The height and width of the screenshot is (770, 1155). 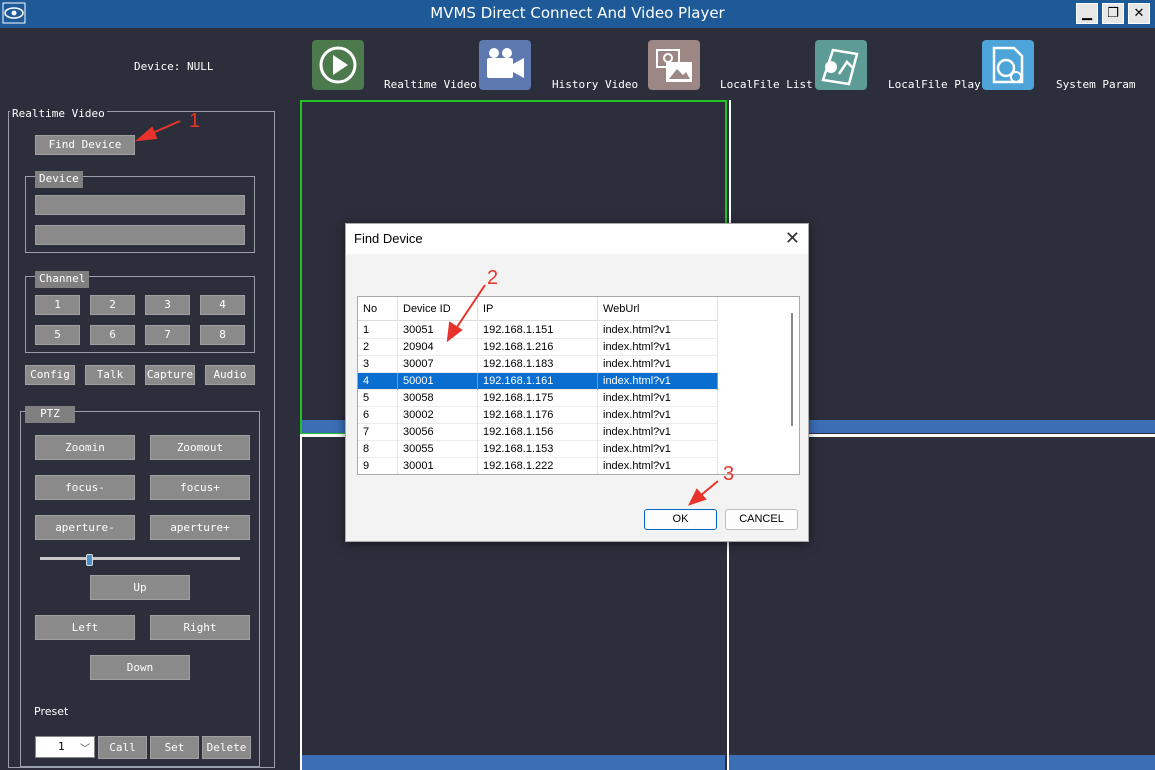 What do you see at coordinates (89, 560) in the screenshot?
I see `ptz-speed-slider-thumb` at bounding box center [89, 560].